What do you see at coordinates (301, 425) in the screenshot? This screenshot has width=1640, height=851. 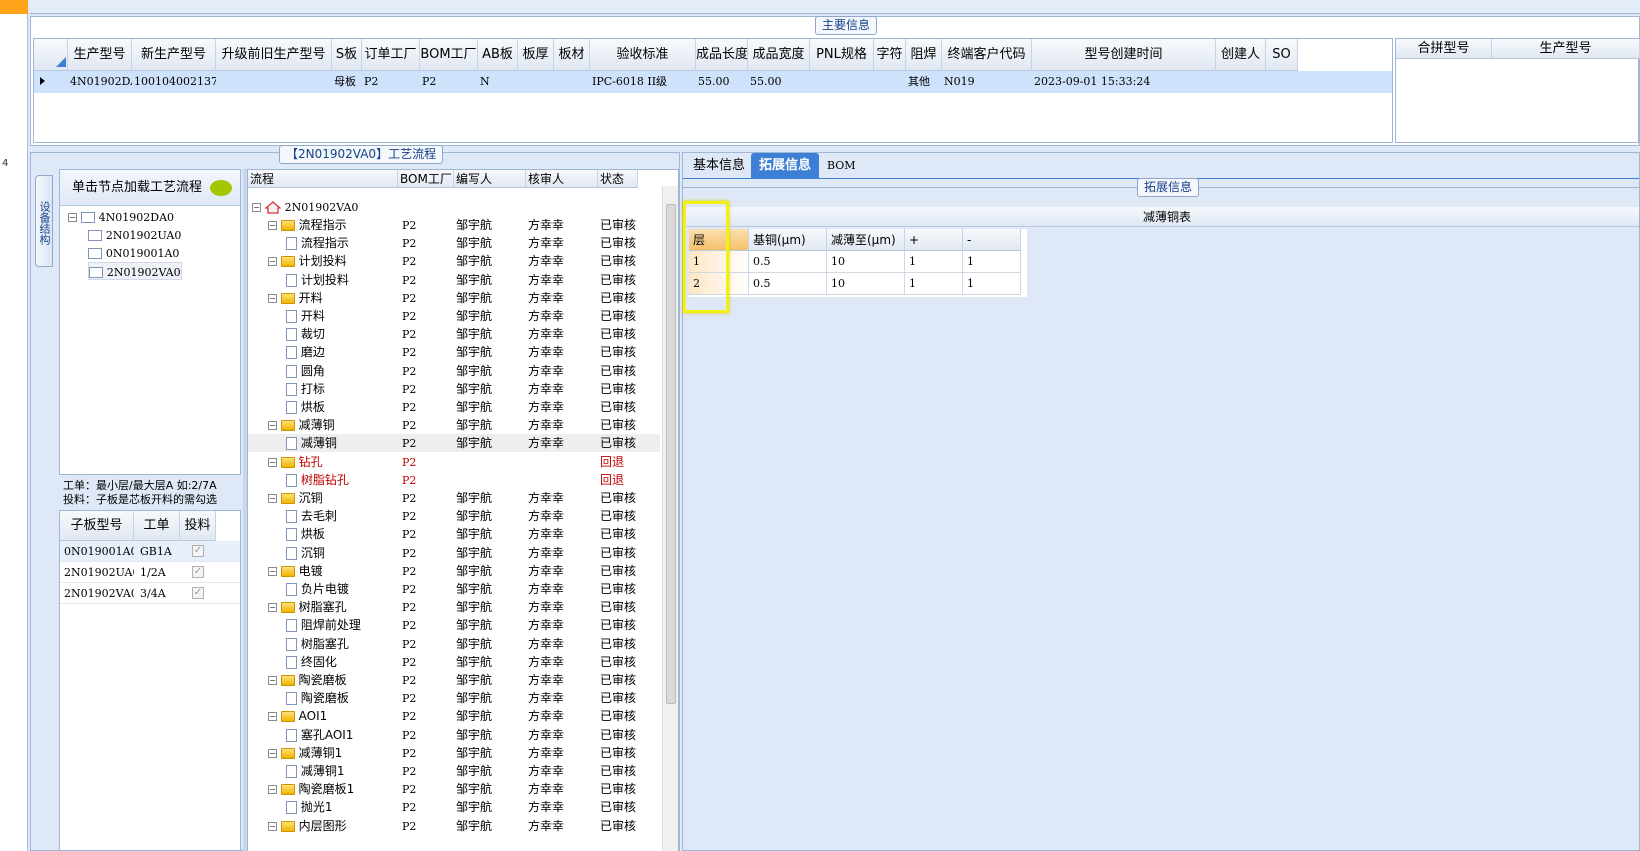 I see `flow-step: − 减薄铜` at bounding box center [301, 425].